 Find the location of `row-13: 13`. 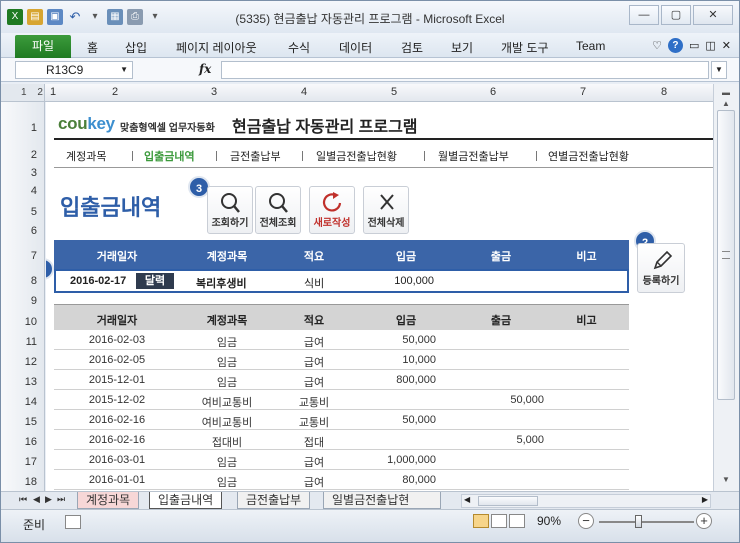

row-13: 13 is located at coordinates (22, 382).